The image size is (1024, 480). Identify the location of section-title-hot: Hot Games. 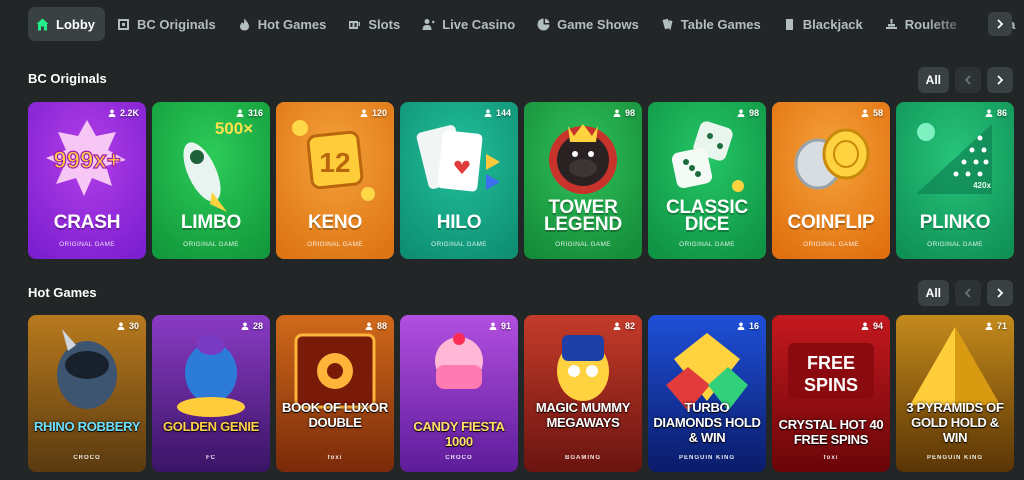
(62, 292).